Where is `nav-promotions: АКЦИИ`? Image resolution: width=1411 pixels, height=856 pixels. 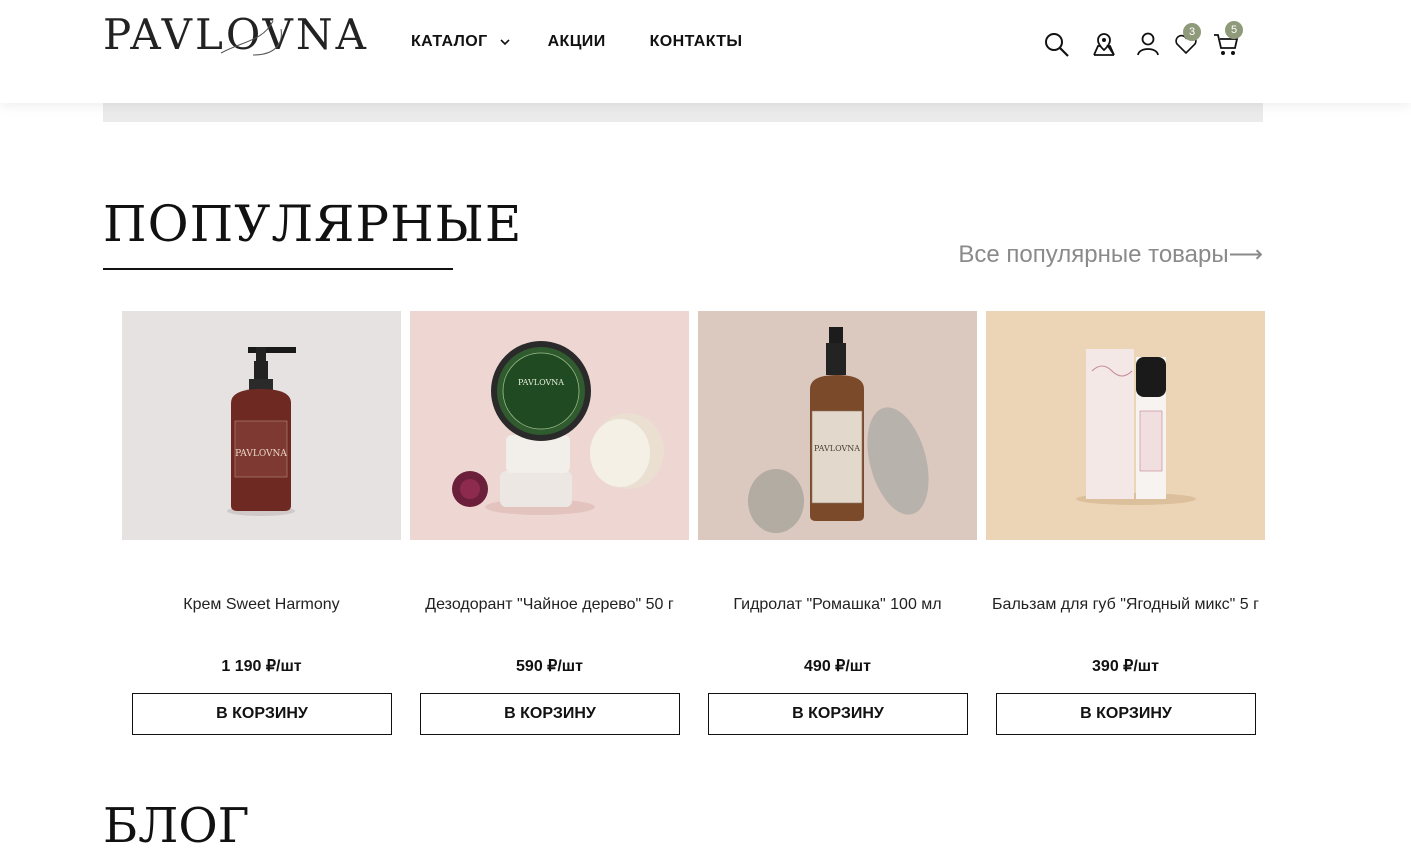 nav-promotions: АКЦИИ is located at coordinates (577, 42).